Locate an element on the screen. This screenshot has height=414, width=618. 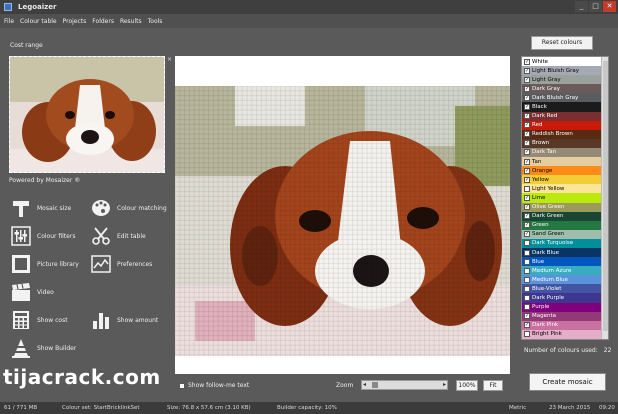
colour-row: Dark Turquoise is located at coordinates (562, 243).